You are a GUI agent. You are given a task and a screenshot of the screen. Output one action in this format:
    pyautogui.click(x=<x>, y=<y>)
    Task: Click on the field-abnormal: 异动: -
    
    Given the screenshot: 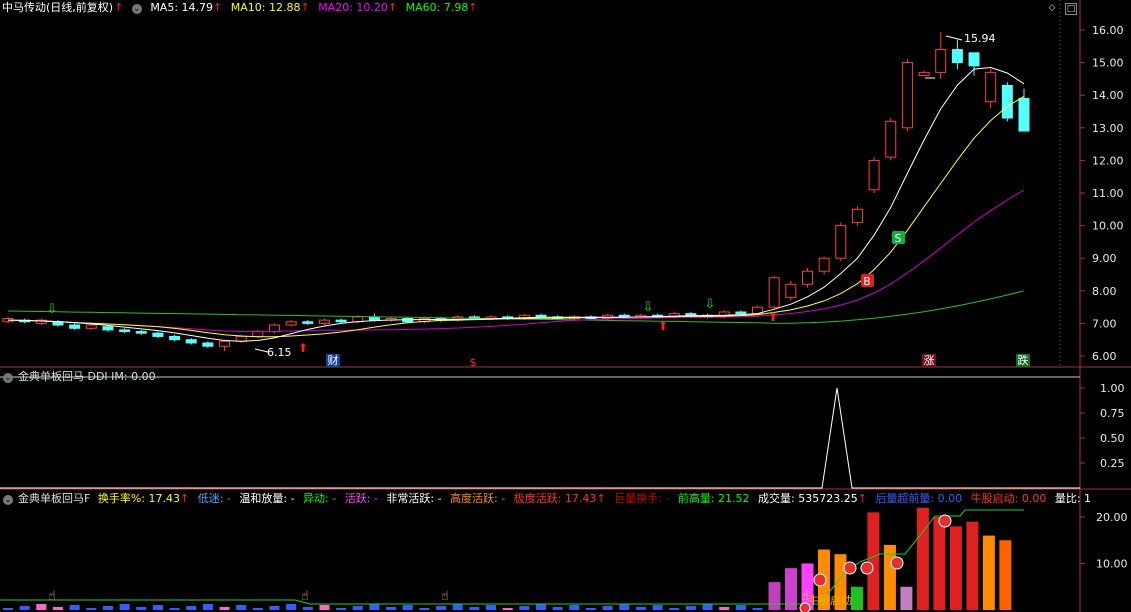 What is the action you would take?
    pyautogui.click(x=320, y=498)
    